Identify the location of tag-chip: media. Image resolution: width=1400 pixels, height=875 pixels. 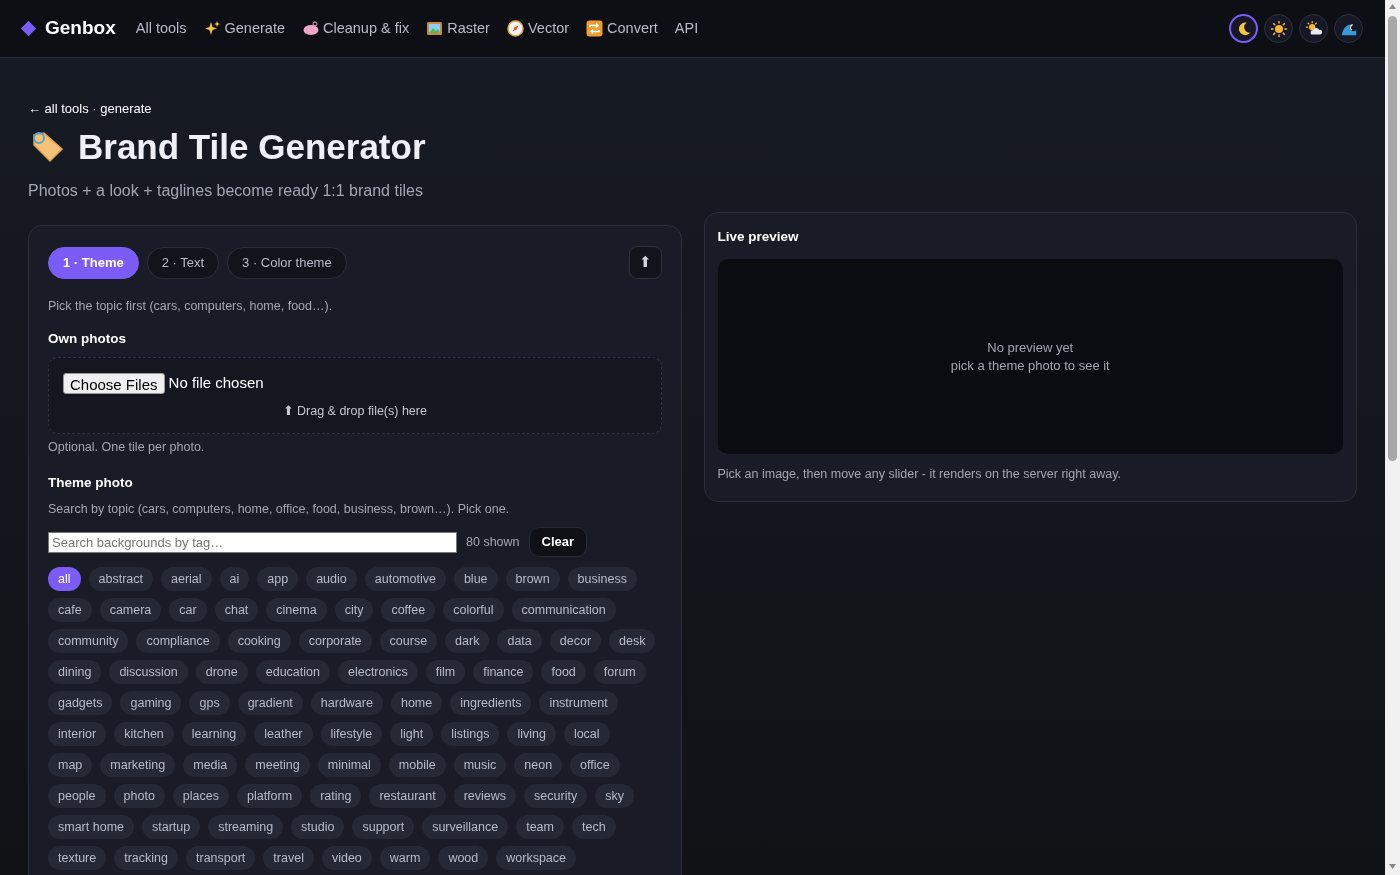
(210, 765).